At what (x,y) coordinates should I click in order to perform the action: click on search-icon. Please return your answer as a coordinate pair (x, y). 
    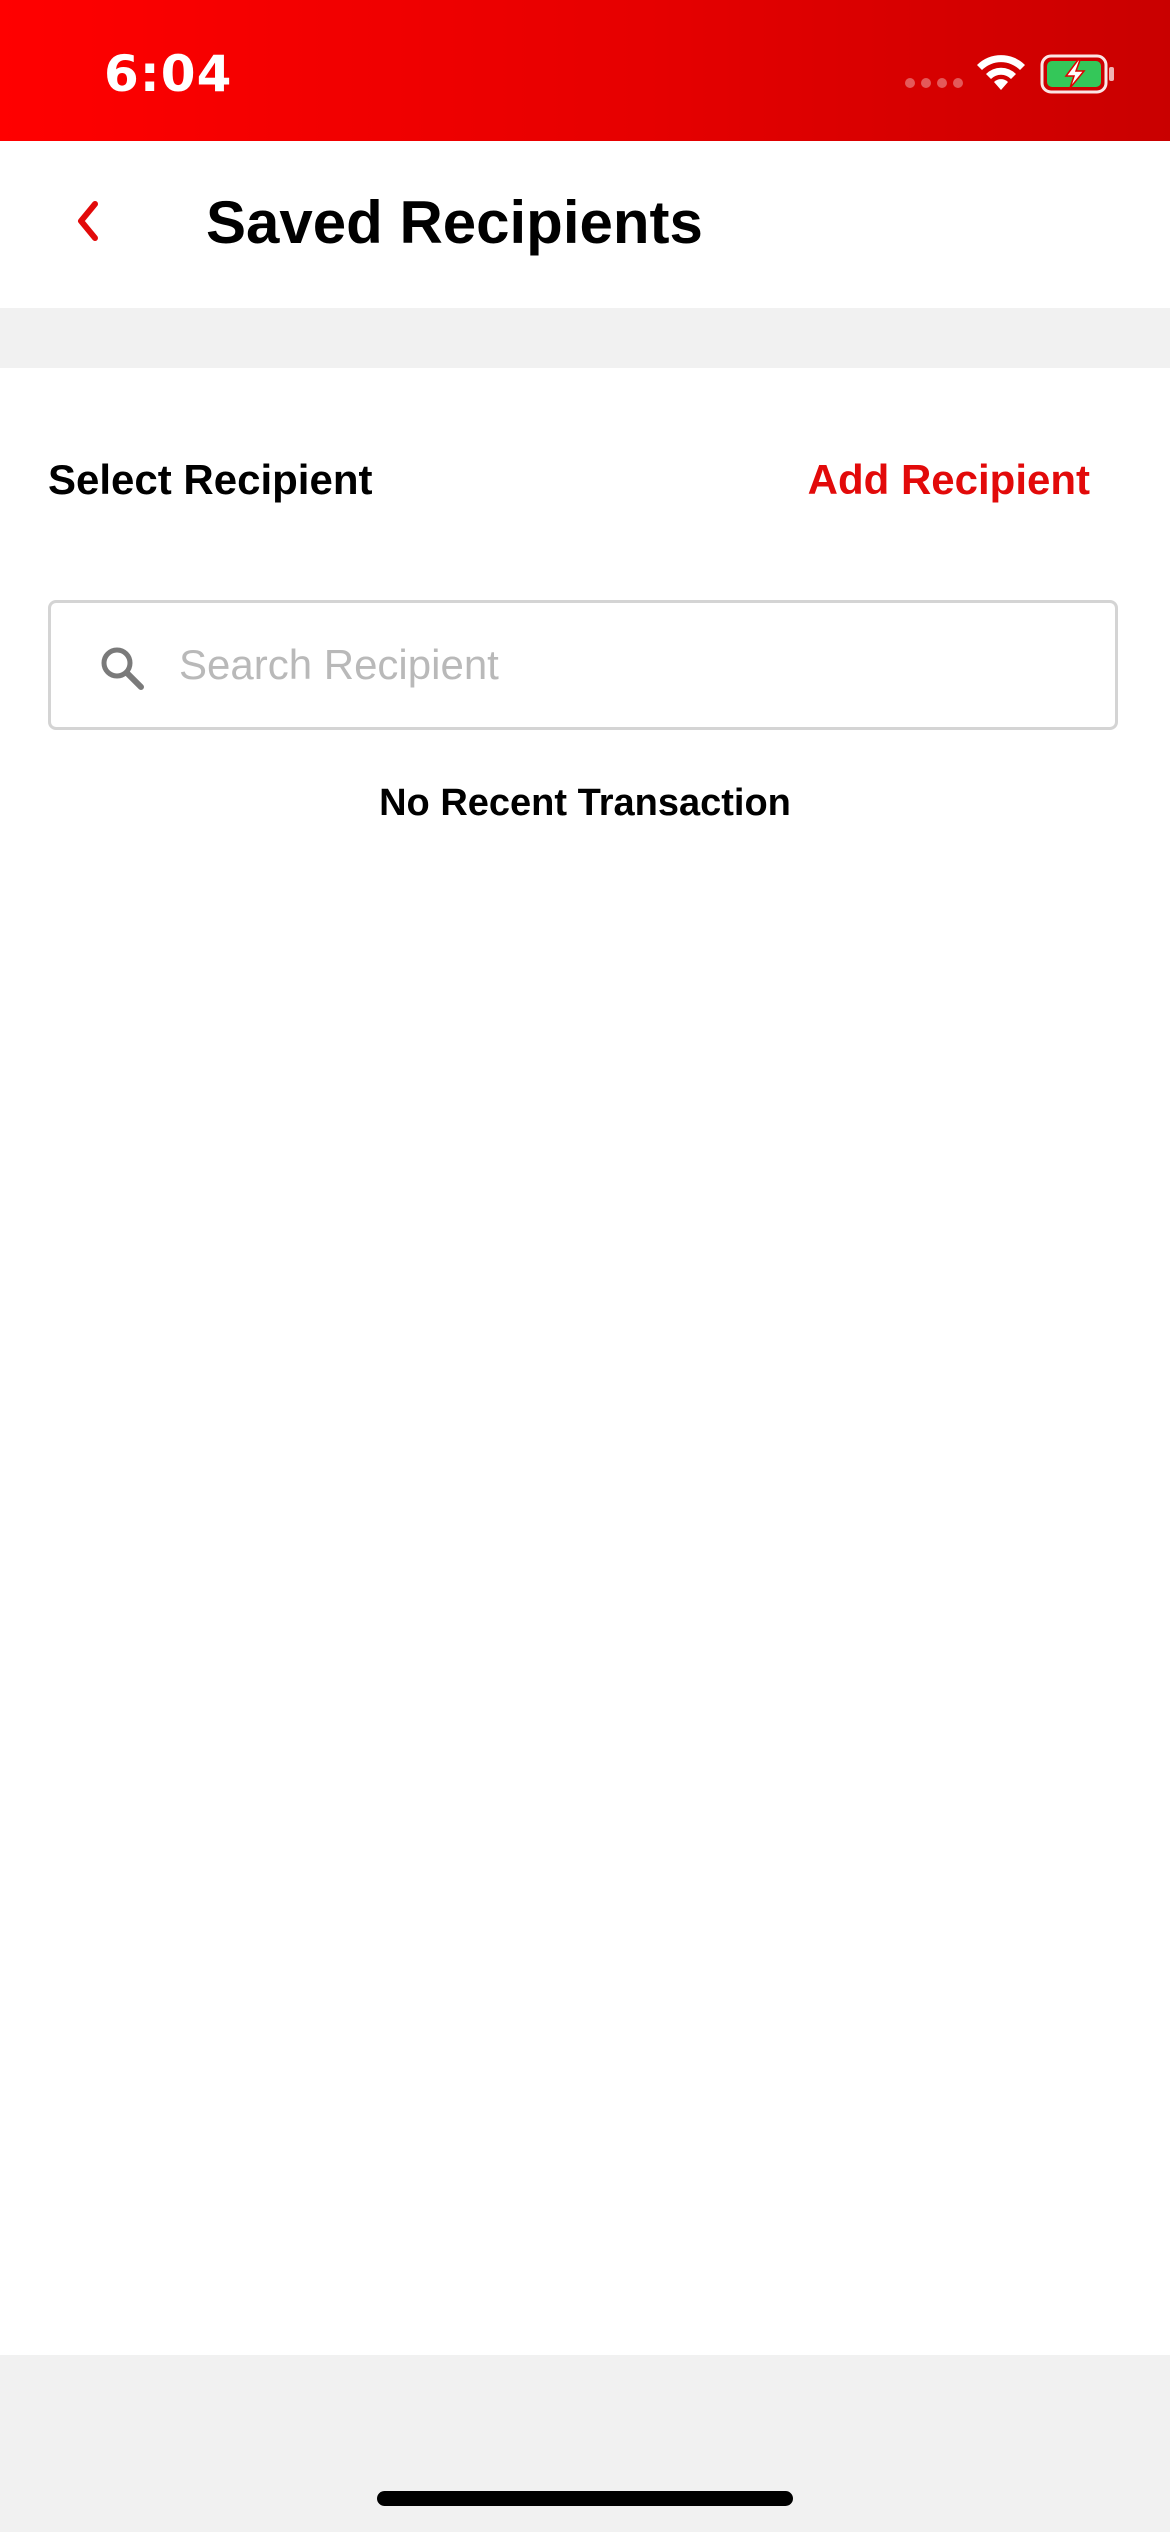
    Looking at the image, I should click on (122, 668).